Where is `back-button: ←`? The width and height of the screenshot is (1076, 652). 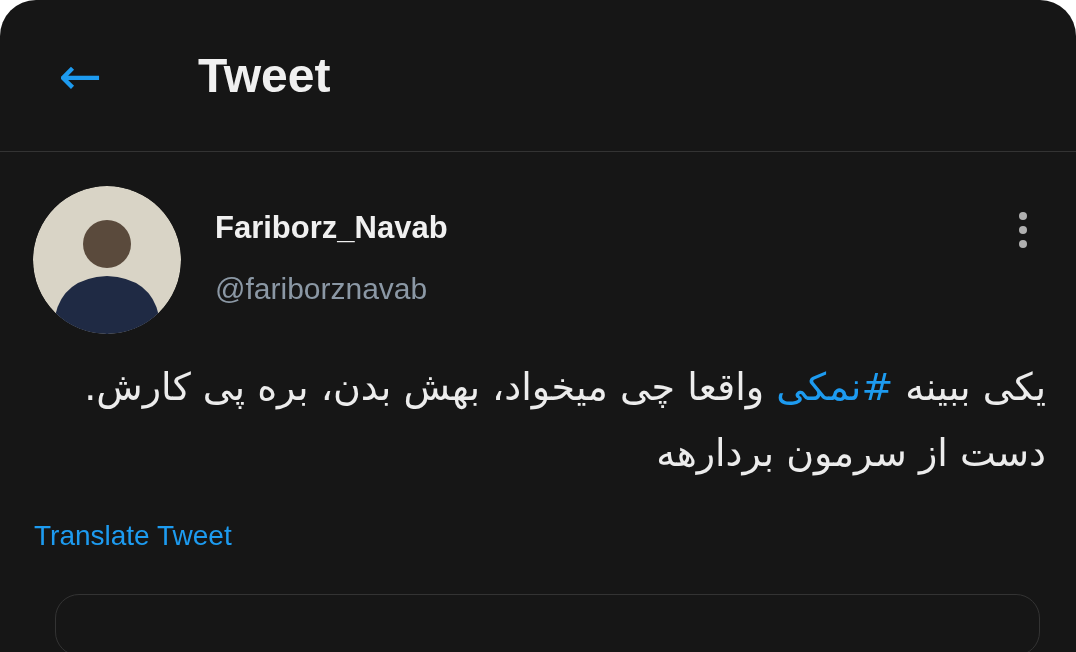
back-button: ← is located at coordinates (80, 75).